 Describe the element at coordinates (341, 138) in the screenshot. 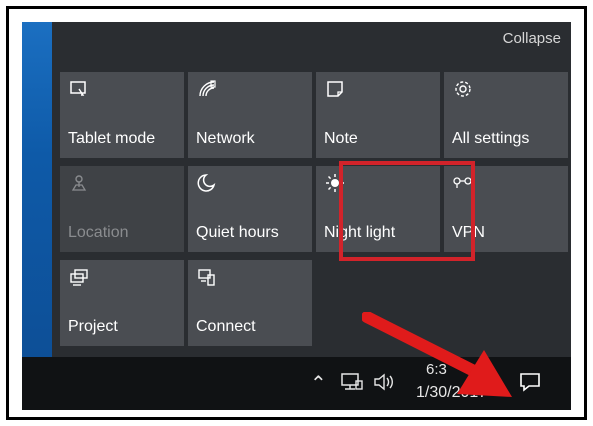

I see `tile-label: Note` at that location.